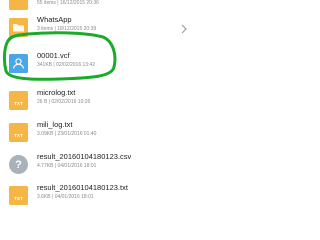 This screenshot has width=320, height=240. Describe the element at coordinates (184, 27) in the screenshot. I see `chevron-right-icon` at that location.